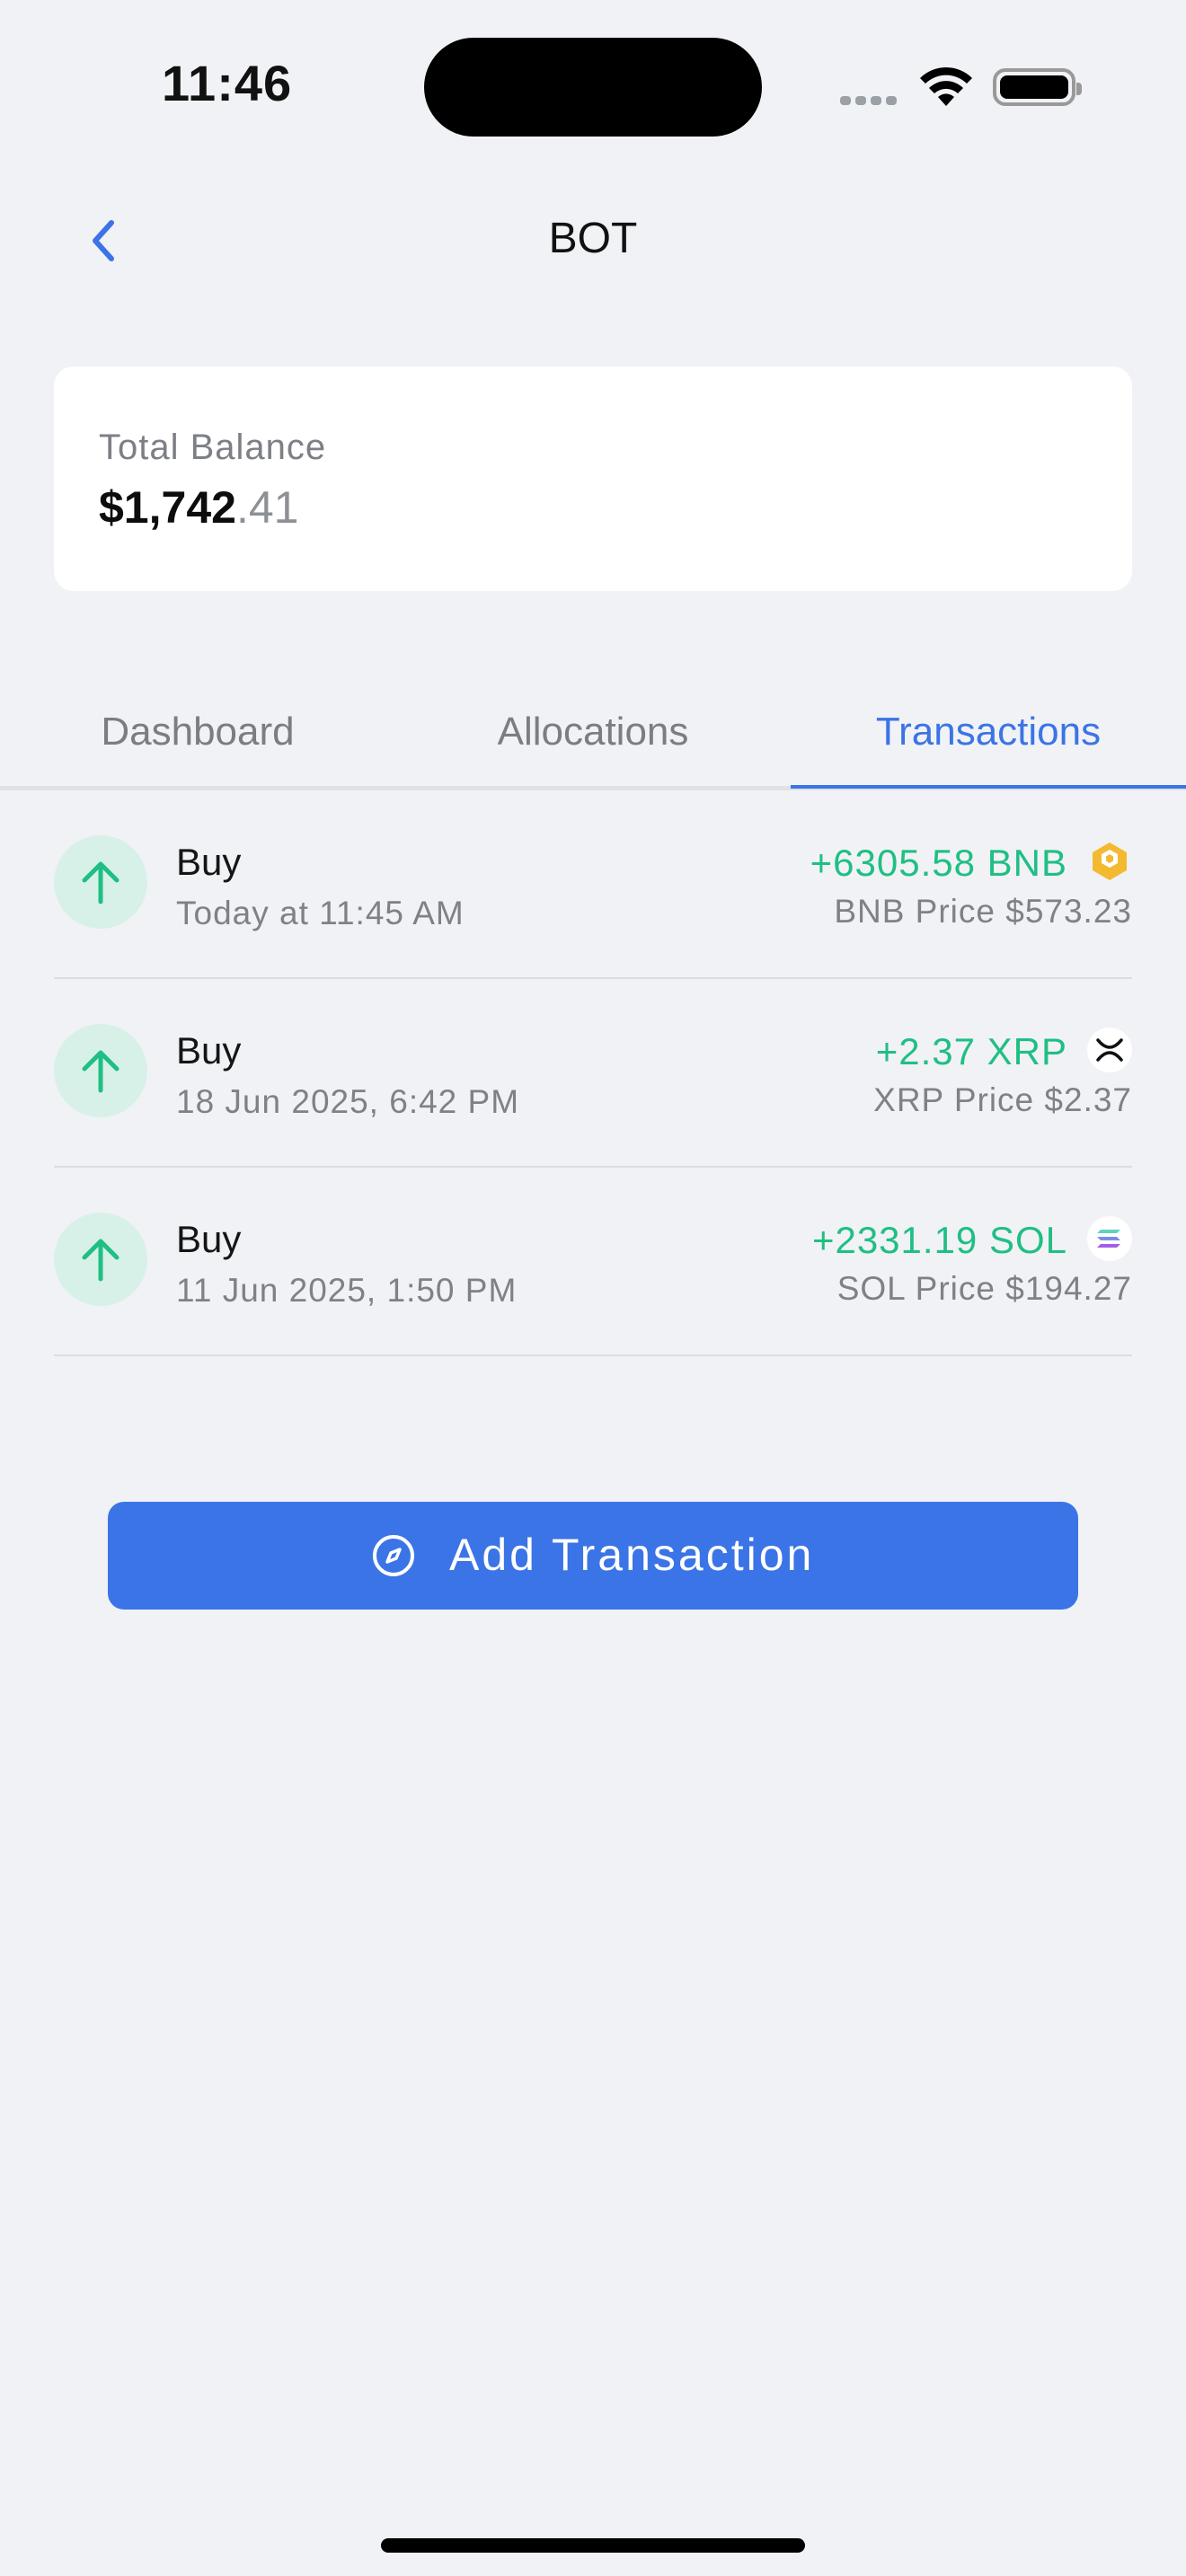  What do you see at coordinates (593, 732) in the screenshot?
I see `tab-allocations: Allocations` at bounding box center [593, 732].